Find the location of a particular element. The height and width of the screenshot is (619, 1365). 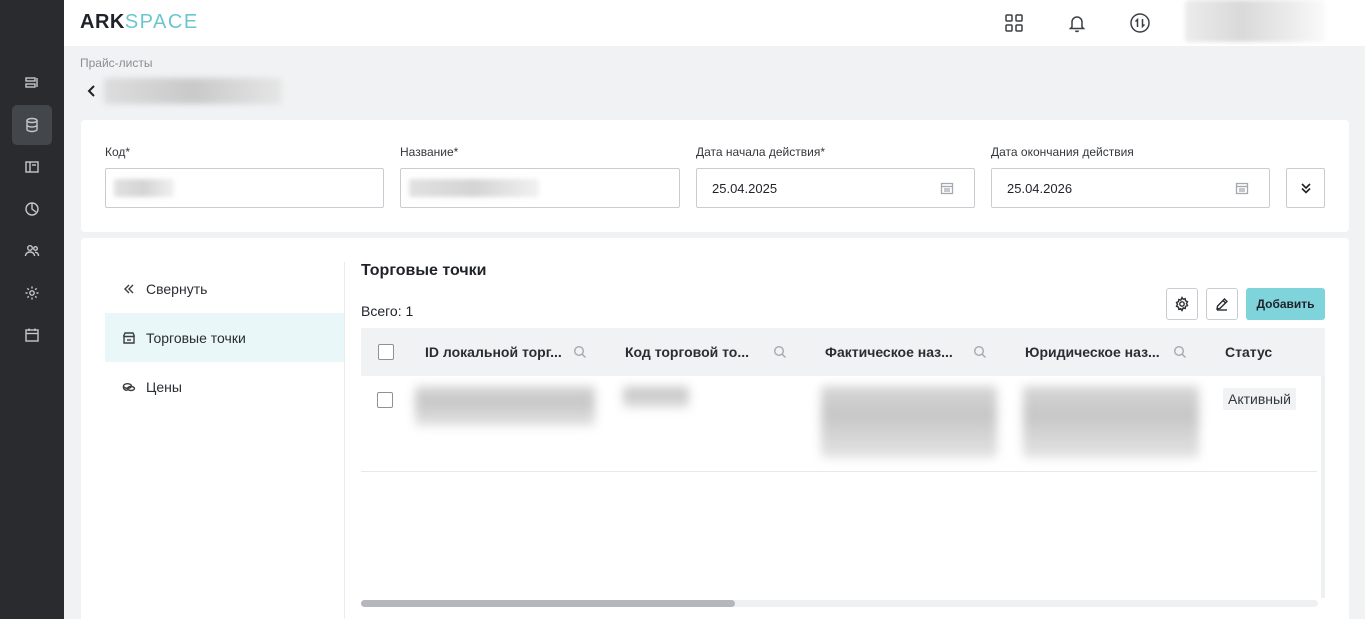

table-row: Активный is located at coordinates (839, 424).